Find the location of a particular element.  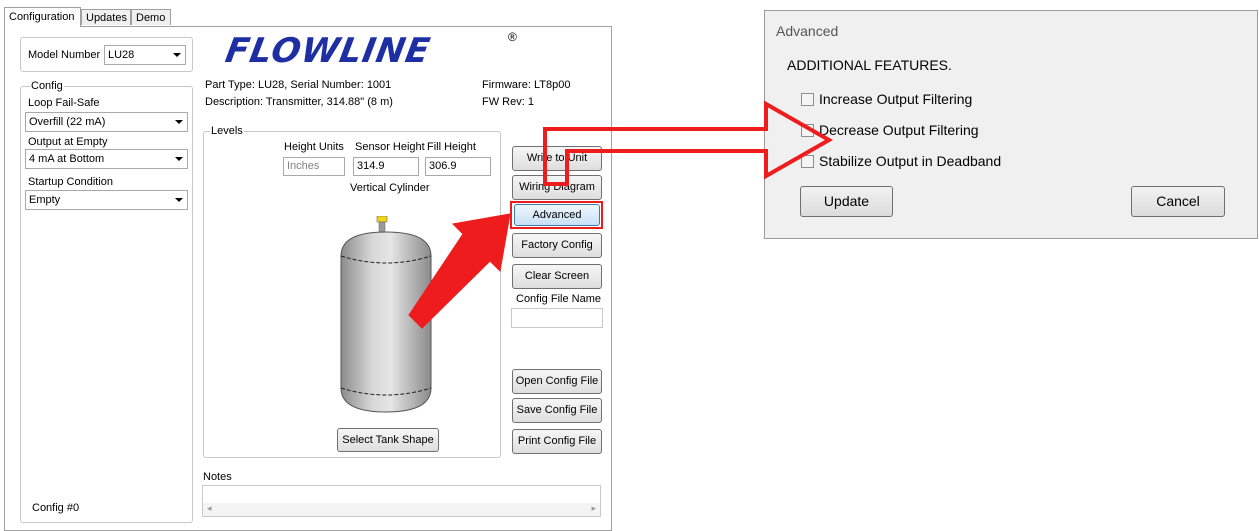

annotation-arrows is located at coordinates (621, 214).